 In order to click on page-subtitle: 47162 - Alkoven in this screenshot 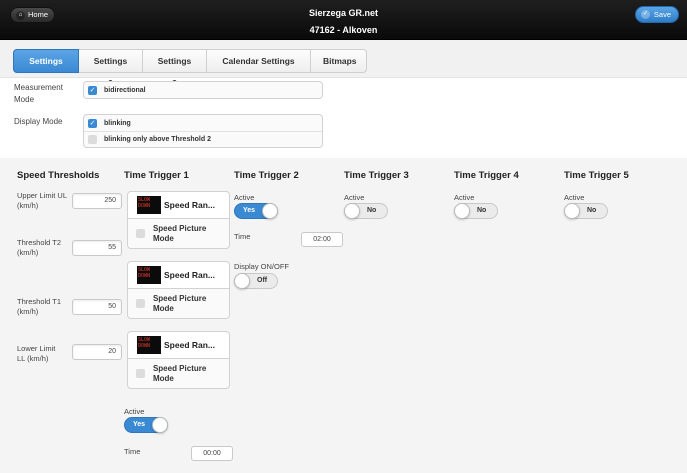, I will do `click(343, 30)`.